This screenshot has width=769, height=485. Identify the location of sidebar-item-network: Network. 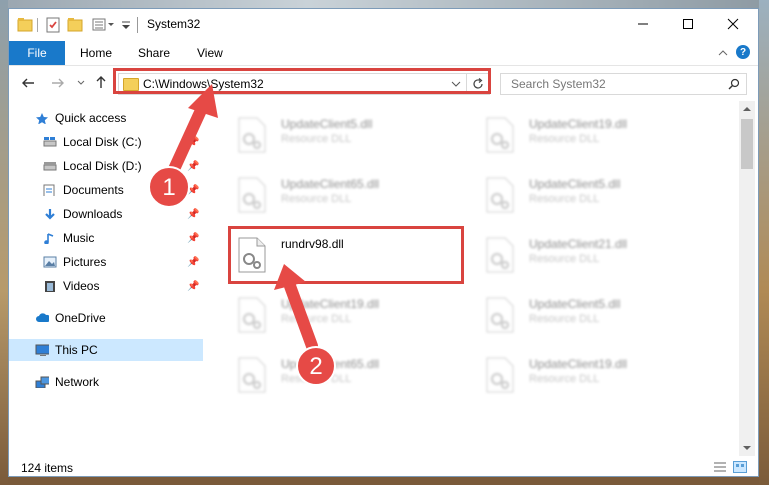
(106, 382).